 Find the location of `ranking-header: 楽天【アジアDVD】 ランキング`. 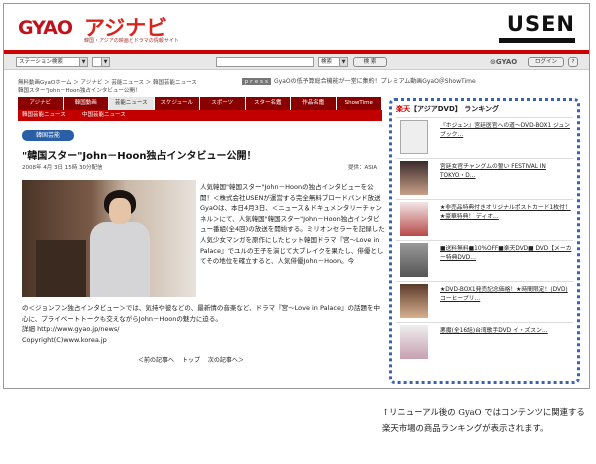

ranking-header: 楽天【アジアDVD】 ランキング is located at coordinates (447, 109).